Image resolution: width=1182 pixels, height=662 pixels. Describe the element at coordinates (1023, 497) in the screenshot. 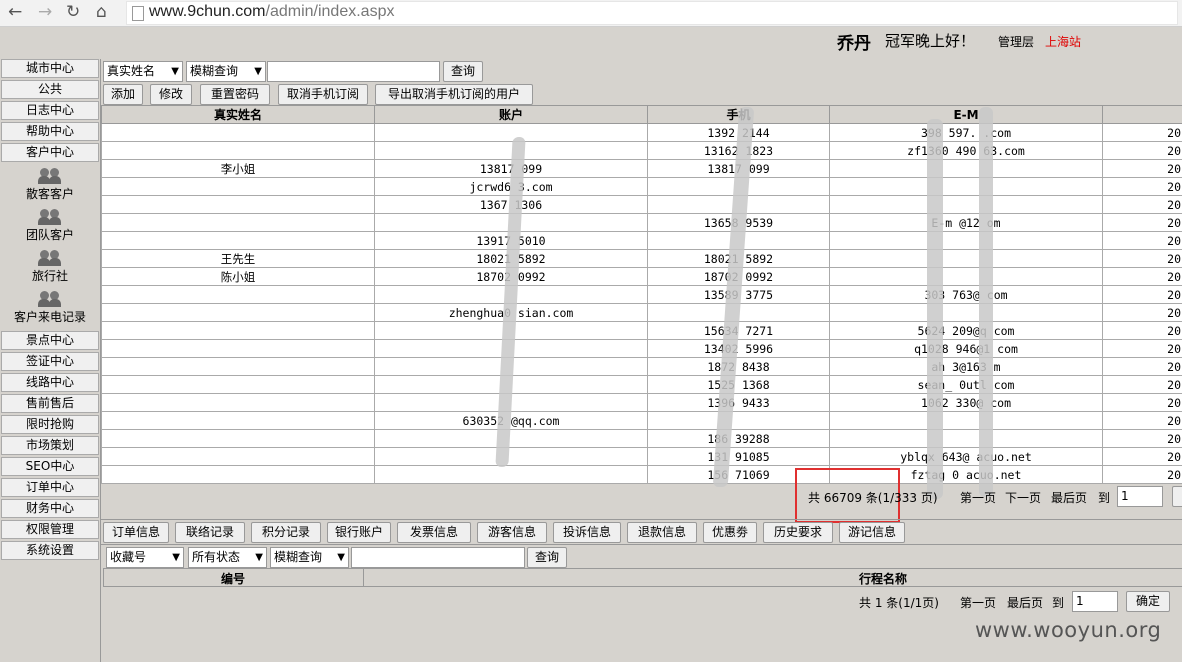

I see `pager-next: 下一页` at that location.